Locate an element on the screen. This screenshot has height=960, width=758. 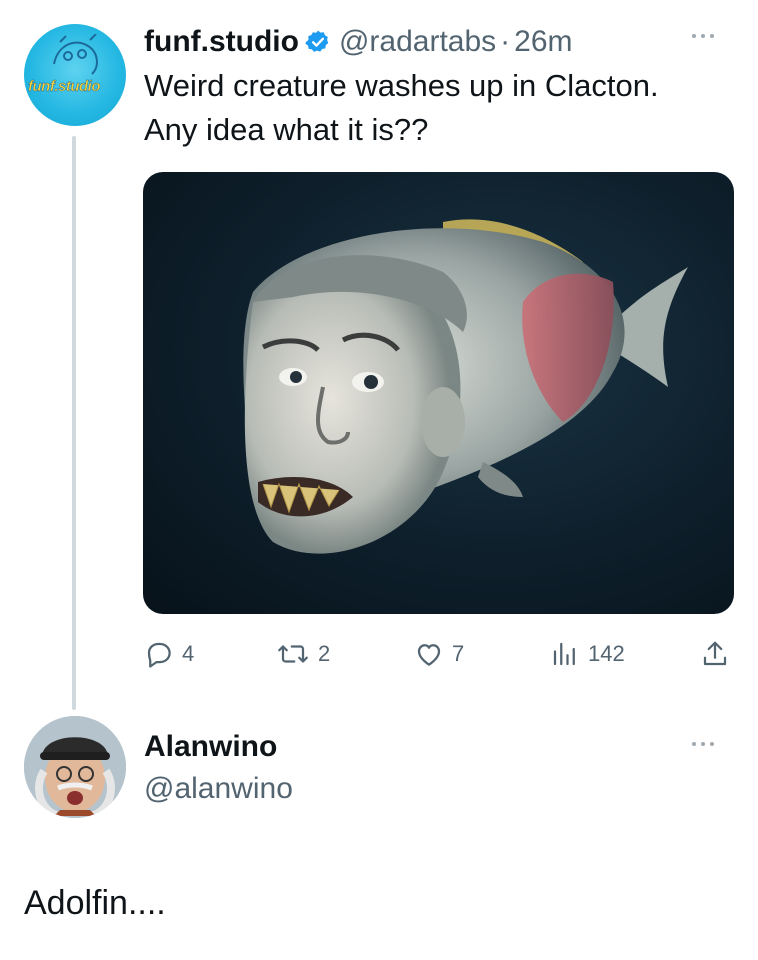
views-count: 142 is located at coordinates (606, 653).